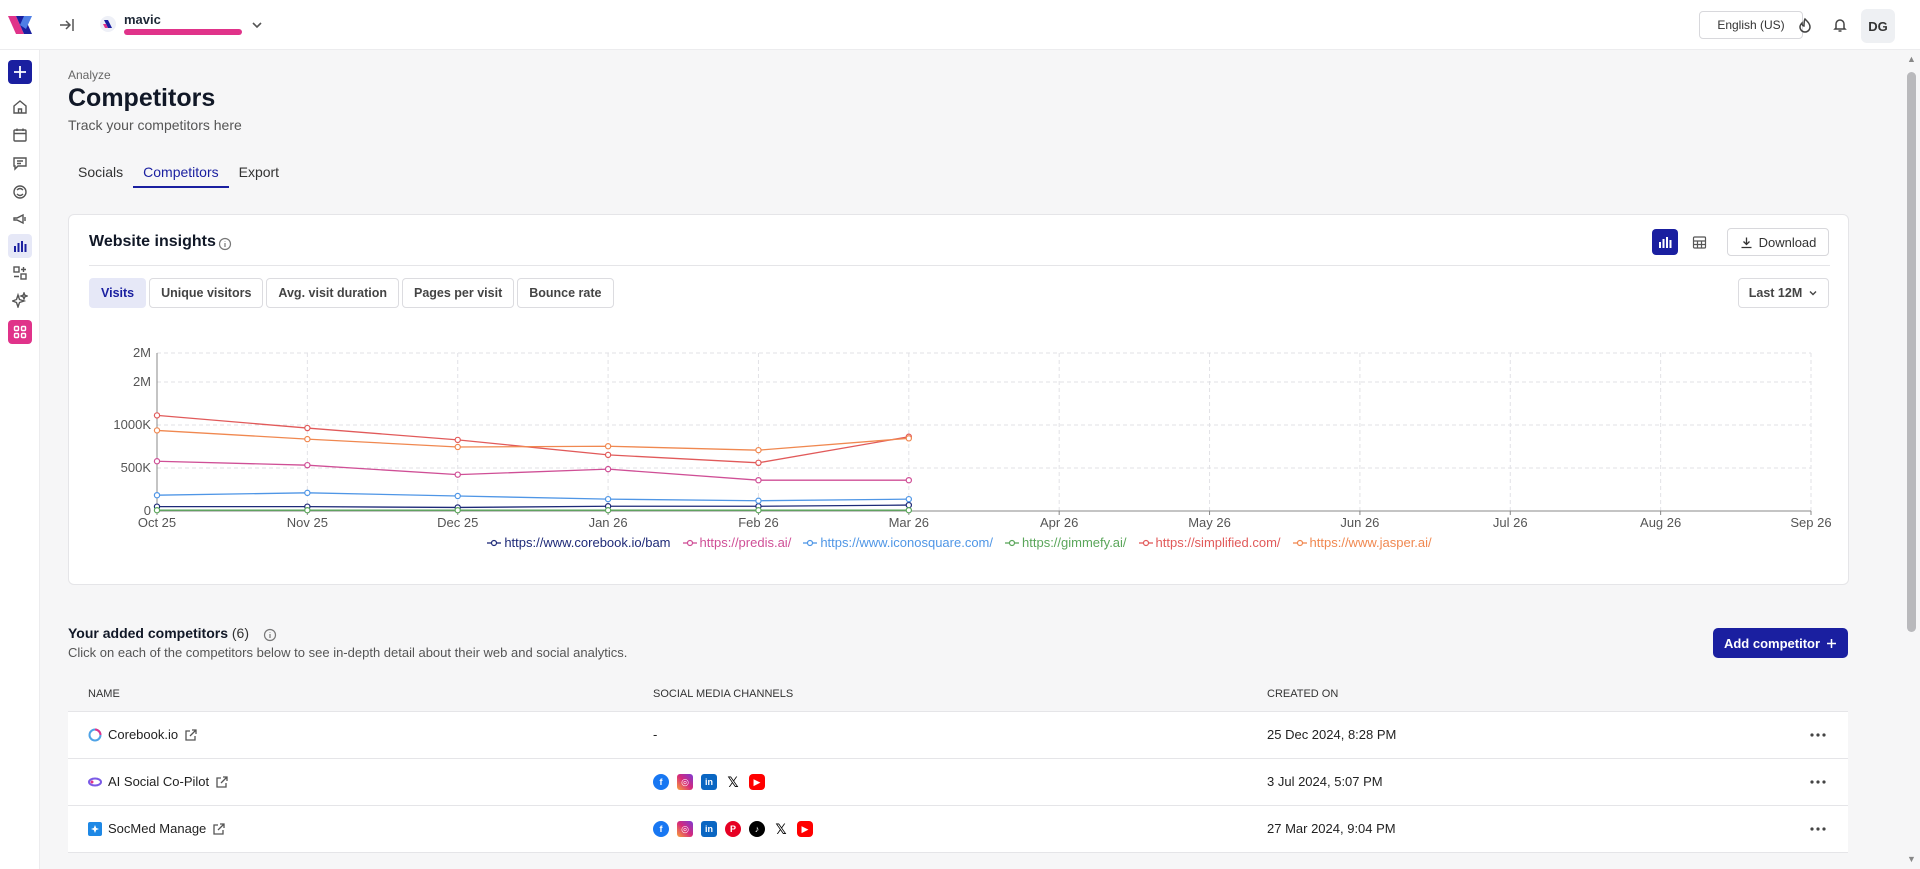  I want to click on column-header-created: Created on, so click(1302, 694).